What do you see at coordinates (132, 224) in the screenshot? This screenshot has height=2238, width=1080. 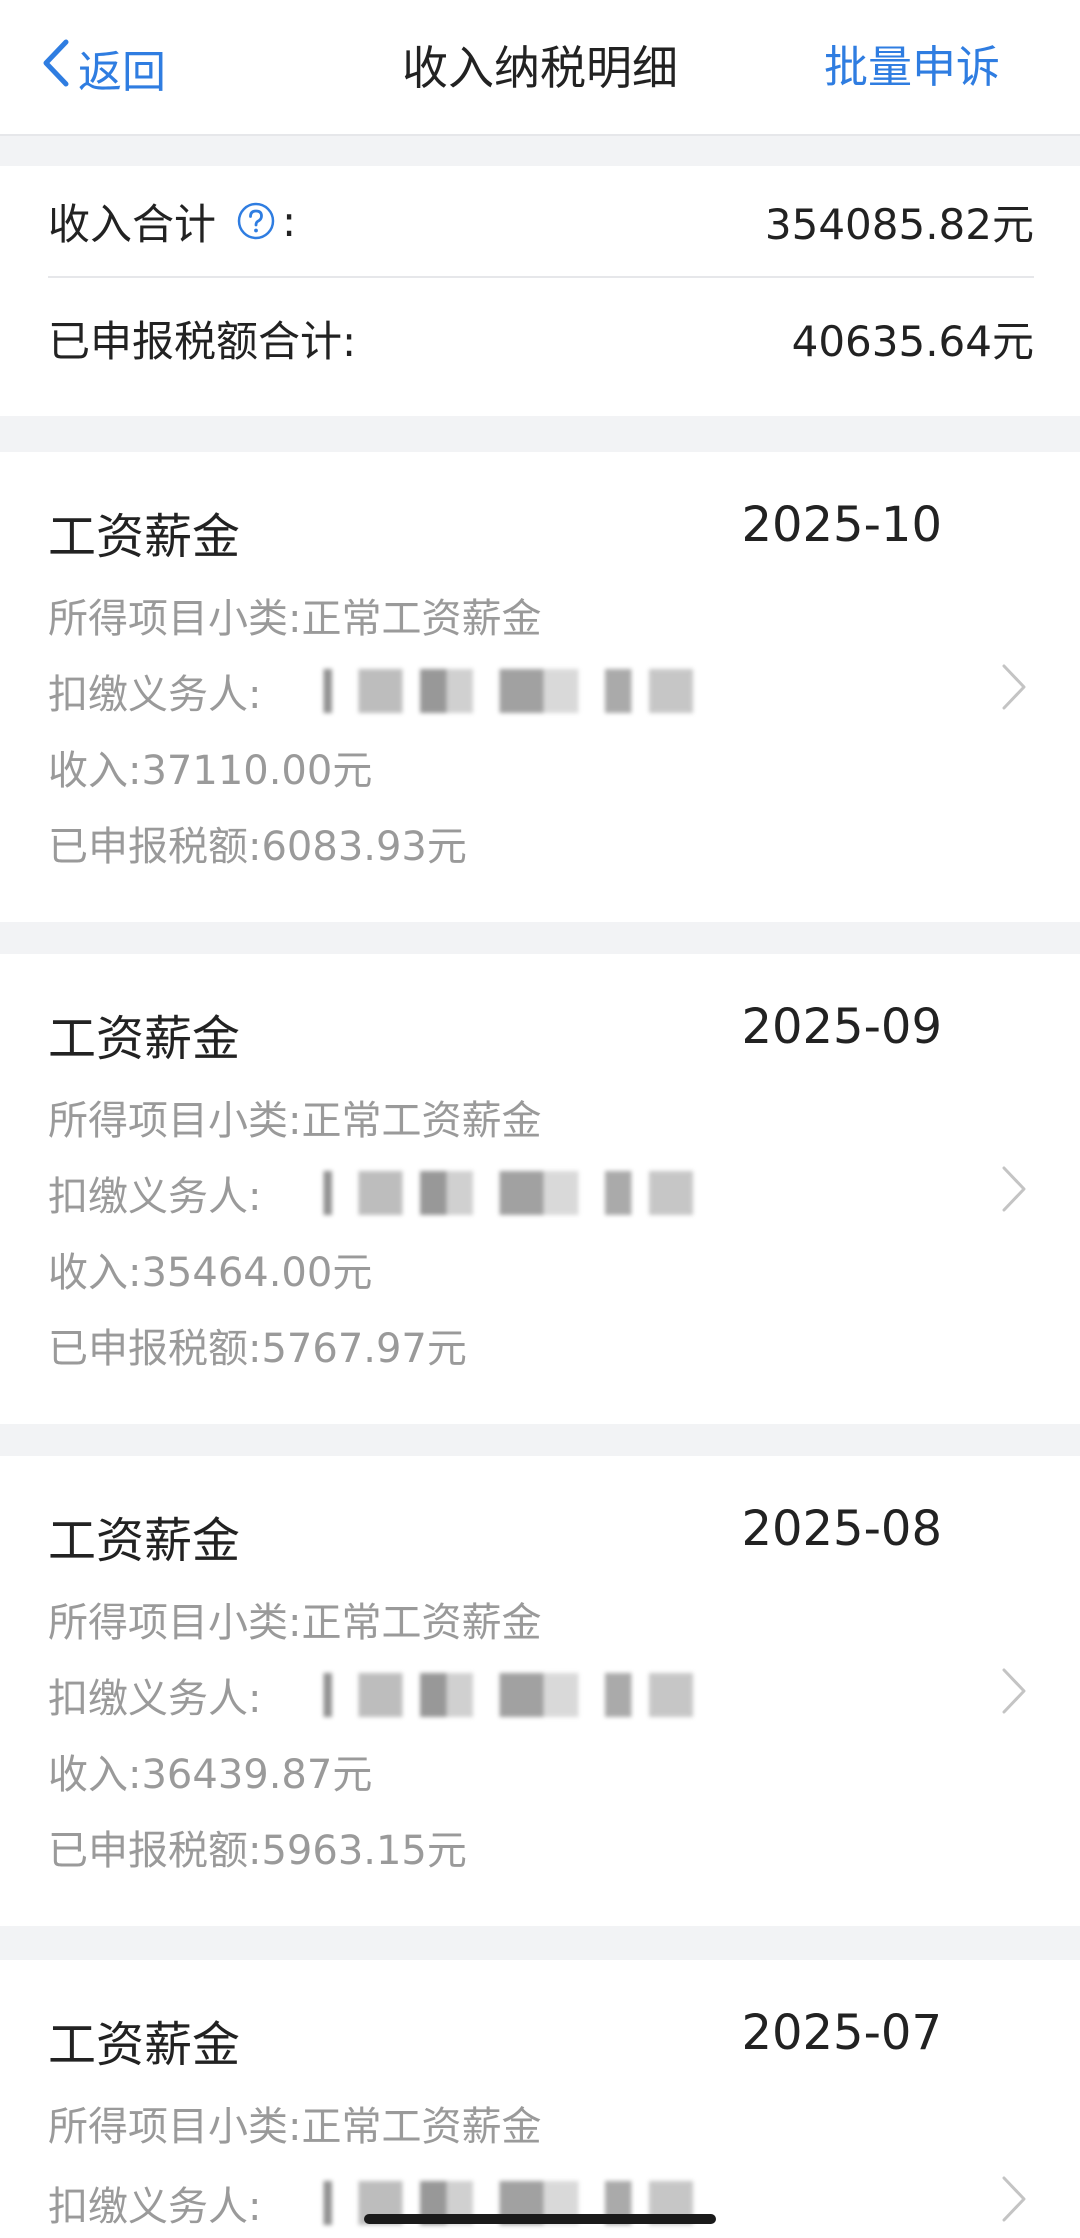 I see `income-total-label: 收入合计` at bounding box center [132, 224].